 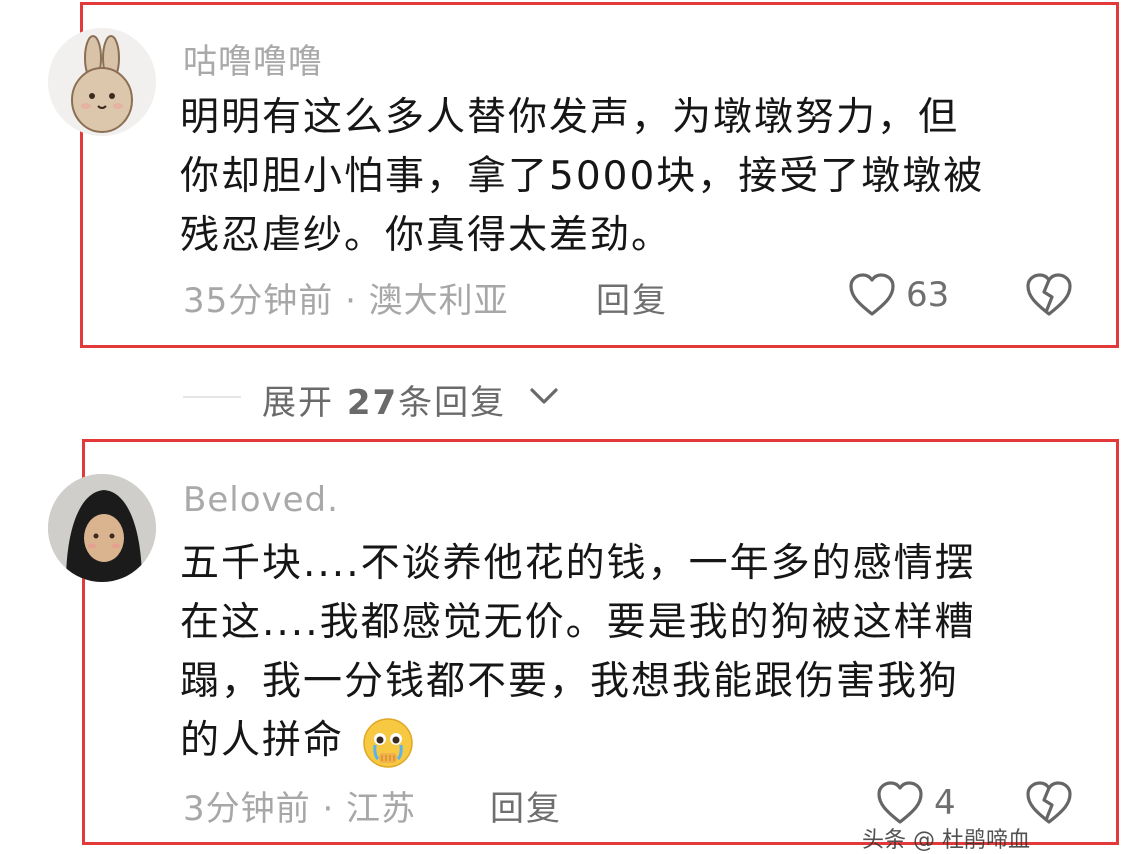 I want to click on comment-meta: 3分钟前 · 江苏, so click(x=300, y=809).